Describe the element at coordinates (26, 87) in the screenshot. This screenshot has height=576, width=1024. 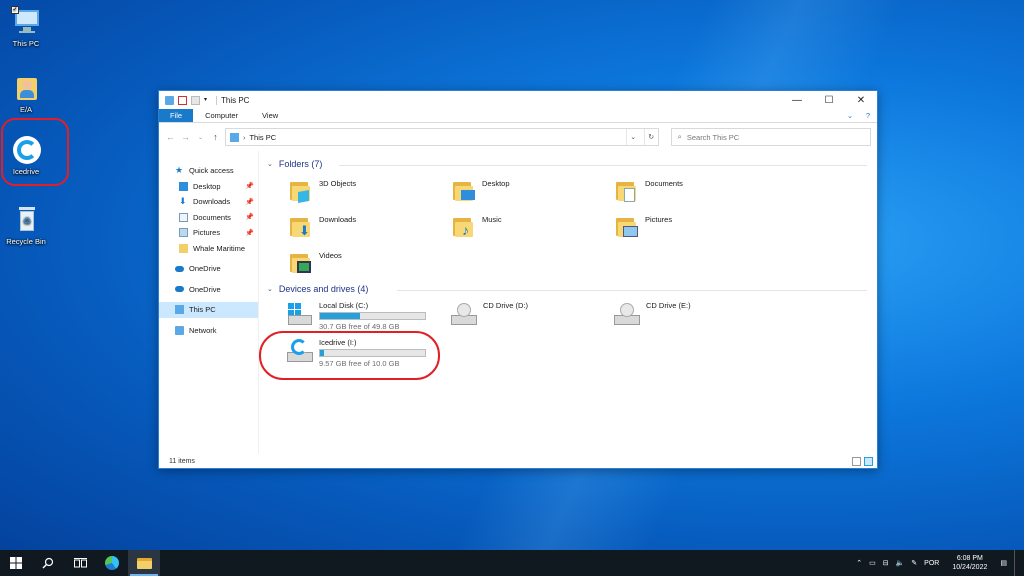
I see `user-folder-icon` at that location.